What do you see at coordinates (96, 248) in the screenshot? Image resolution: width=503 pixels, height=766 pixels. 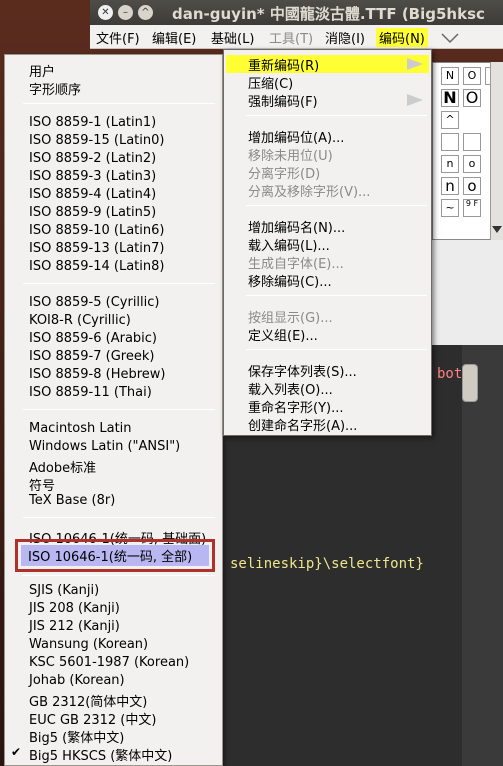 I see `encoding-option: ISO 8859-13 (Latin7)` at bounding box center [96, 248].